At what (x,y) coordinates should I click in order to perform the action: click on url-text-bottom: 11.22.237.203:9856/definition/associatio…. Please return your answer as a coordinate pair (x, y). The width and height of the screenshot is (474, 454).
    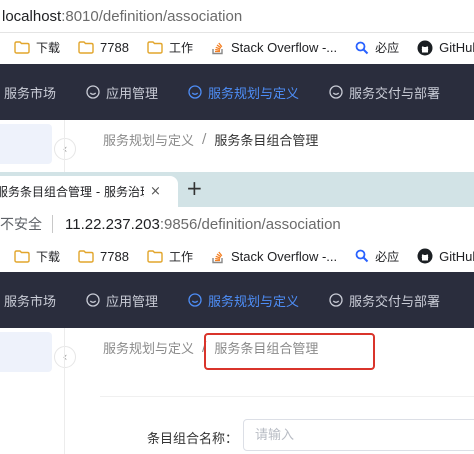
    Looking at the image, I should click on (203, 224).